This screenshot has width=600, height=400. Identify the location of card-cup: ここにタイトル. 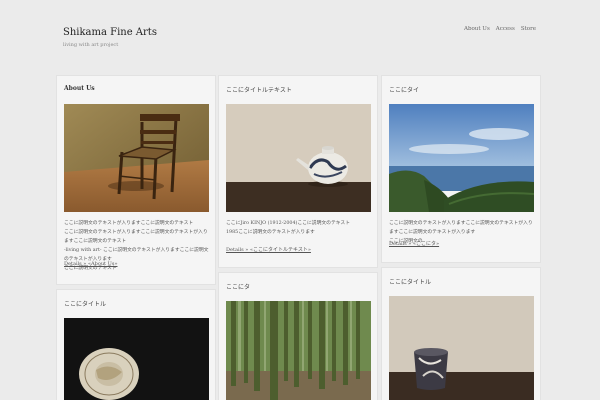
(461, 333).